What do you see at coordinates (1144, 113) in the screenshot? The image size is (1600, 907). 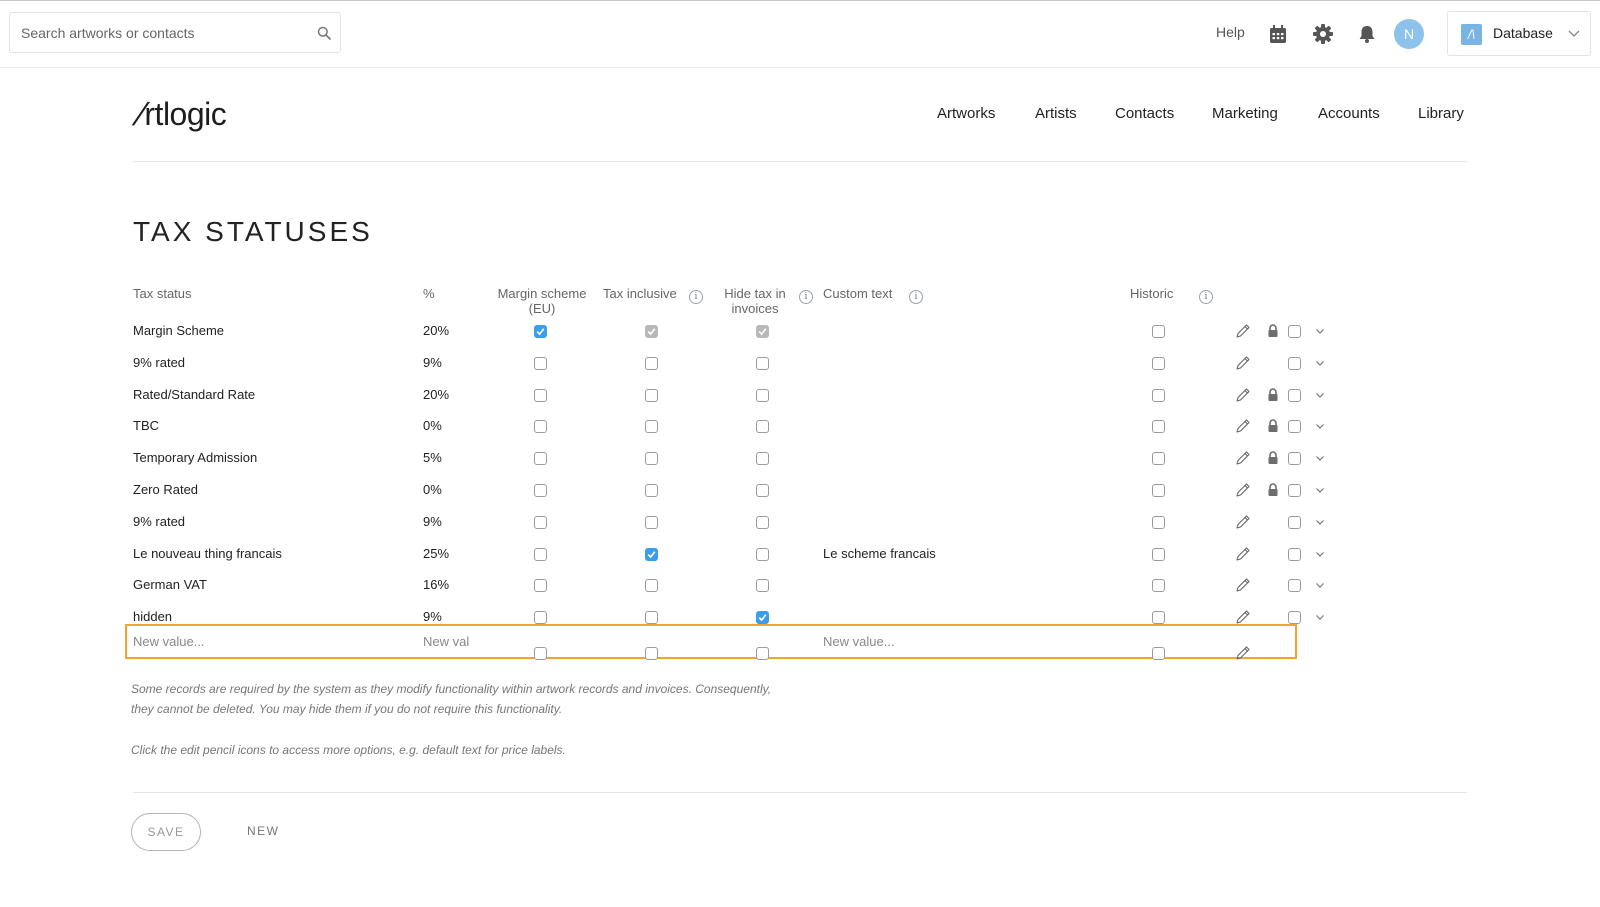 I see `nav-contacts: Contacts` at bounding box center [1144, 113].